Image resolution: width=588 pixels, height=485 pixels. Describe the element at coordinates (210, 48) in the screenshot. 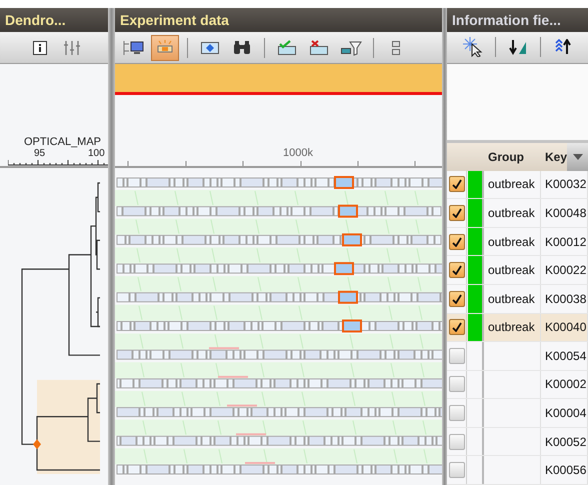

I see `frame-icon` at that location.